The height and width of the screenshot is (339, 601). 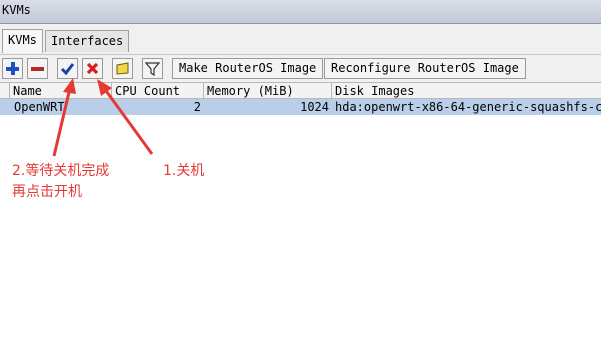 What do you see at coordinates (39, 107) in the screenshot?
I see `cell-name: OpenWRT` at bounding box center [39, 107].